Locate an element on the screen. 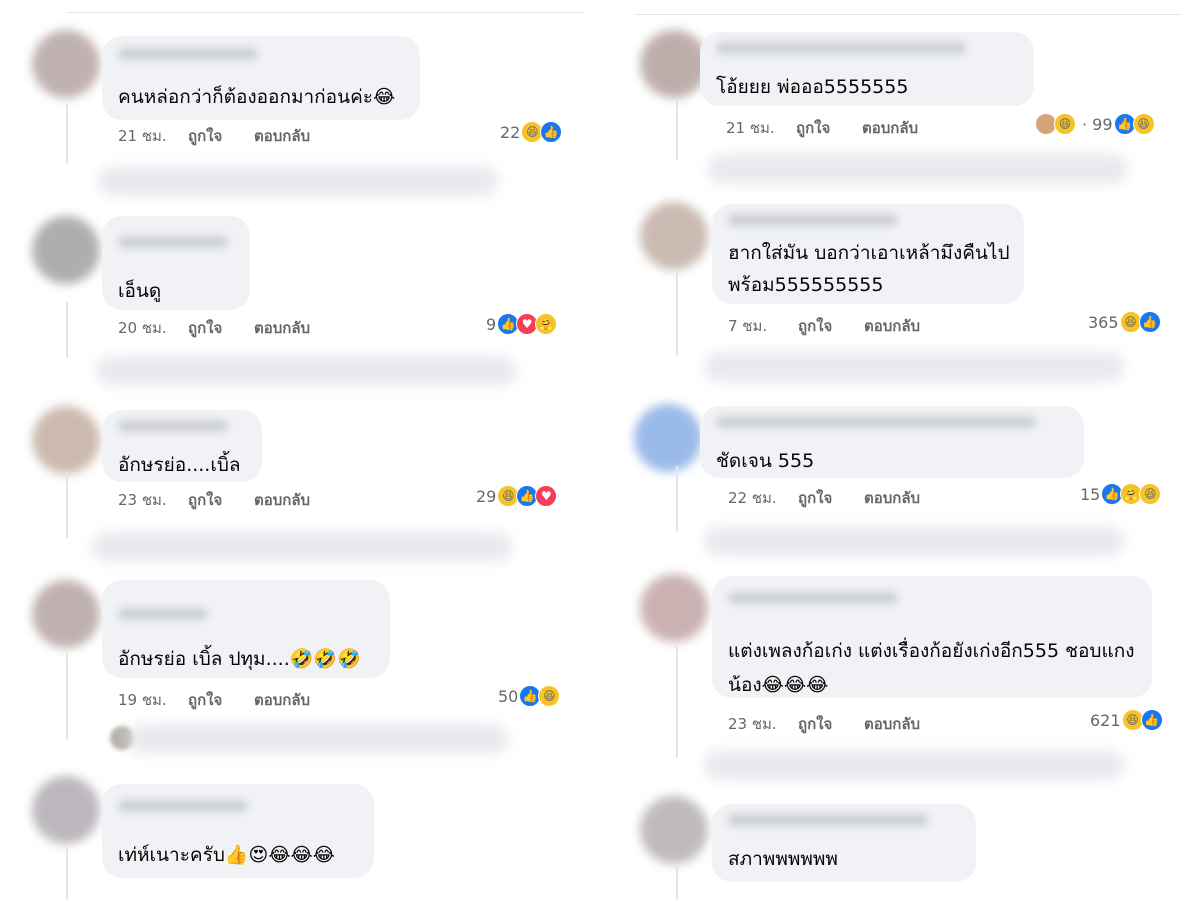  reaction-count: · 99 is located at coordinates (1097, 124).